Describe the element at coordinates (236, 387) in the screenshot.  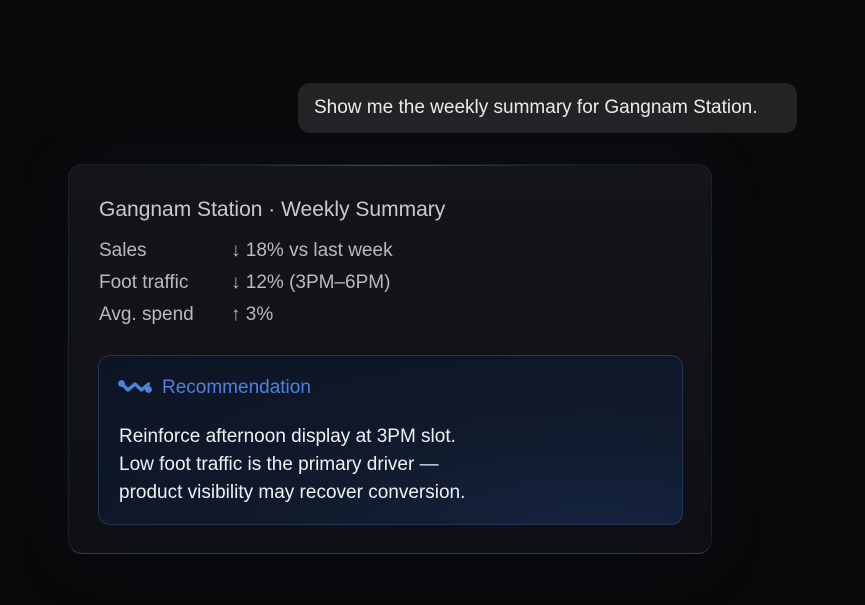
I see `recommendation-label: Recommendation` at that location.